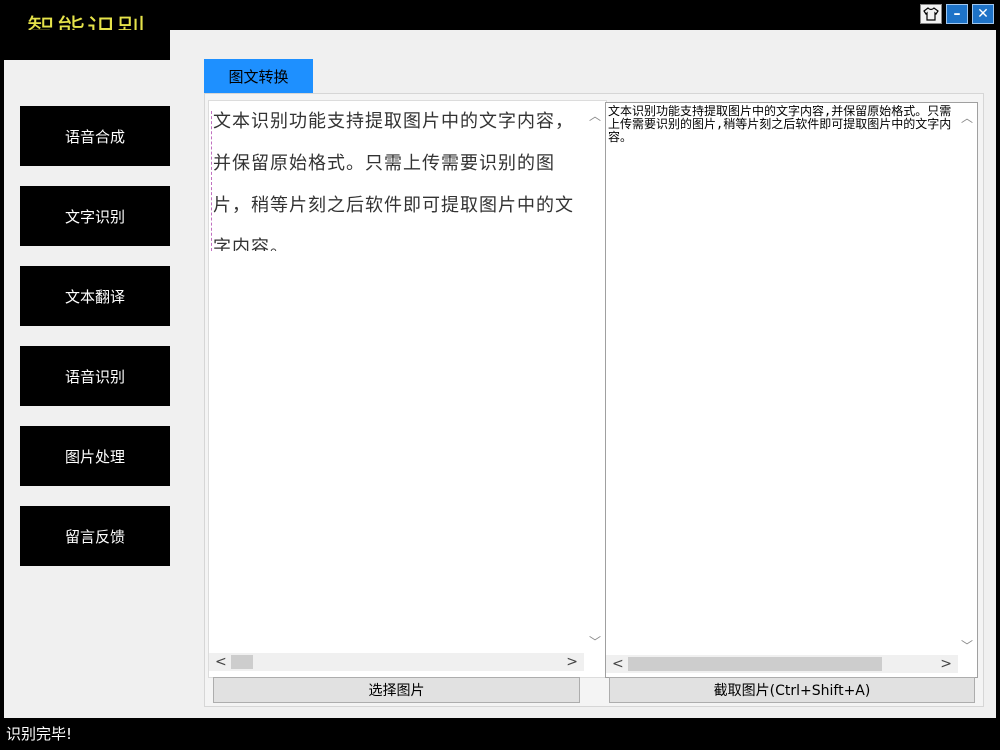 Image resolution: width=1000 pixels, height=750 pixels. I want to click on window-controls: – ✕, so click(957, 14).